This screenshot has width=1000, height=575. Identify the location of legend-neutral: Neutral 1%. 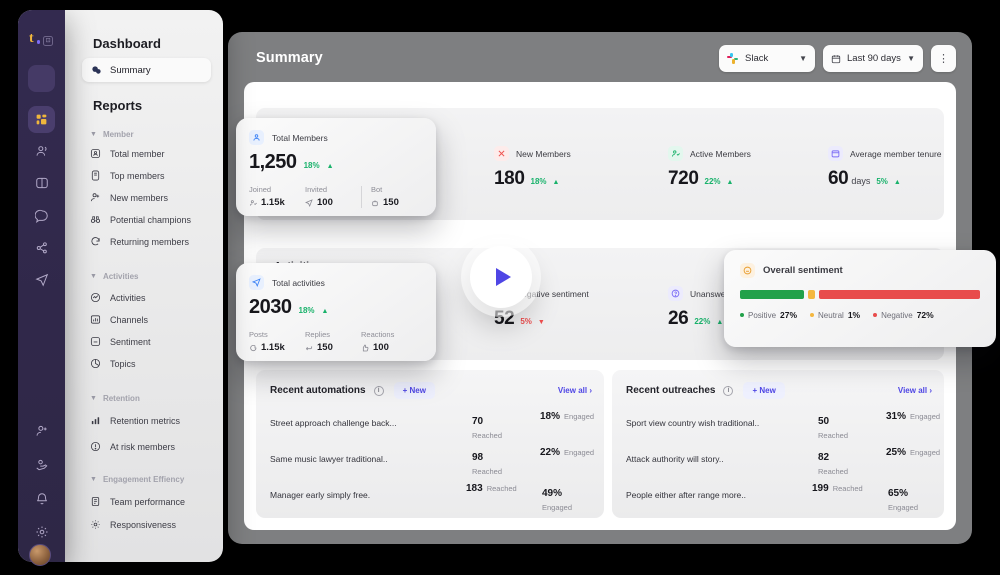
(835, 315).